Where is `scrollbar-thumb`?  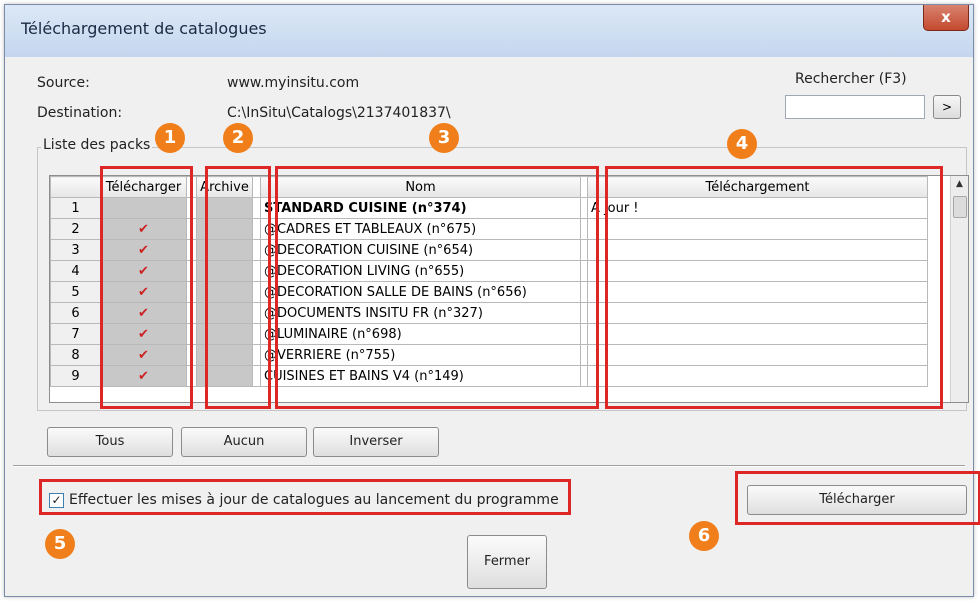
scrollbar-thumb is located at coordinates (960, 207).